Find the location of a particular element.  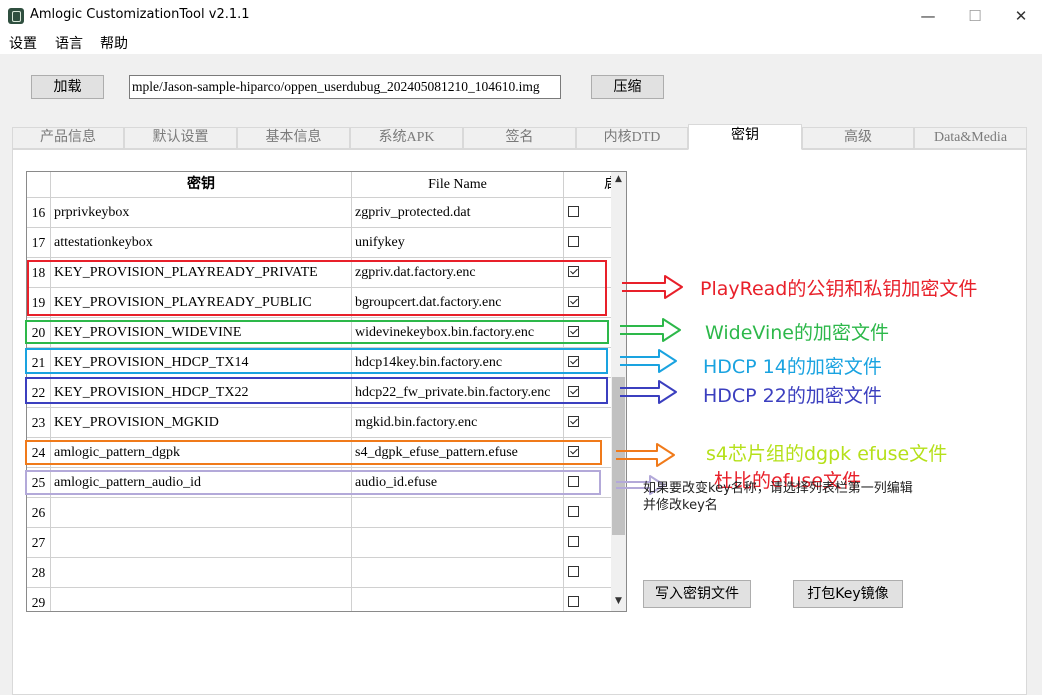

annotation-widevine: WideVine的加密文件 is located at coordinates (797, 333).